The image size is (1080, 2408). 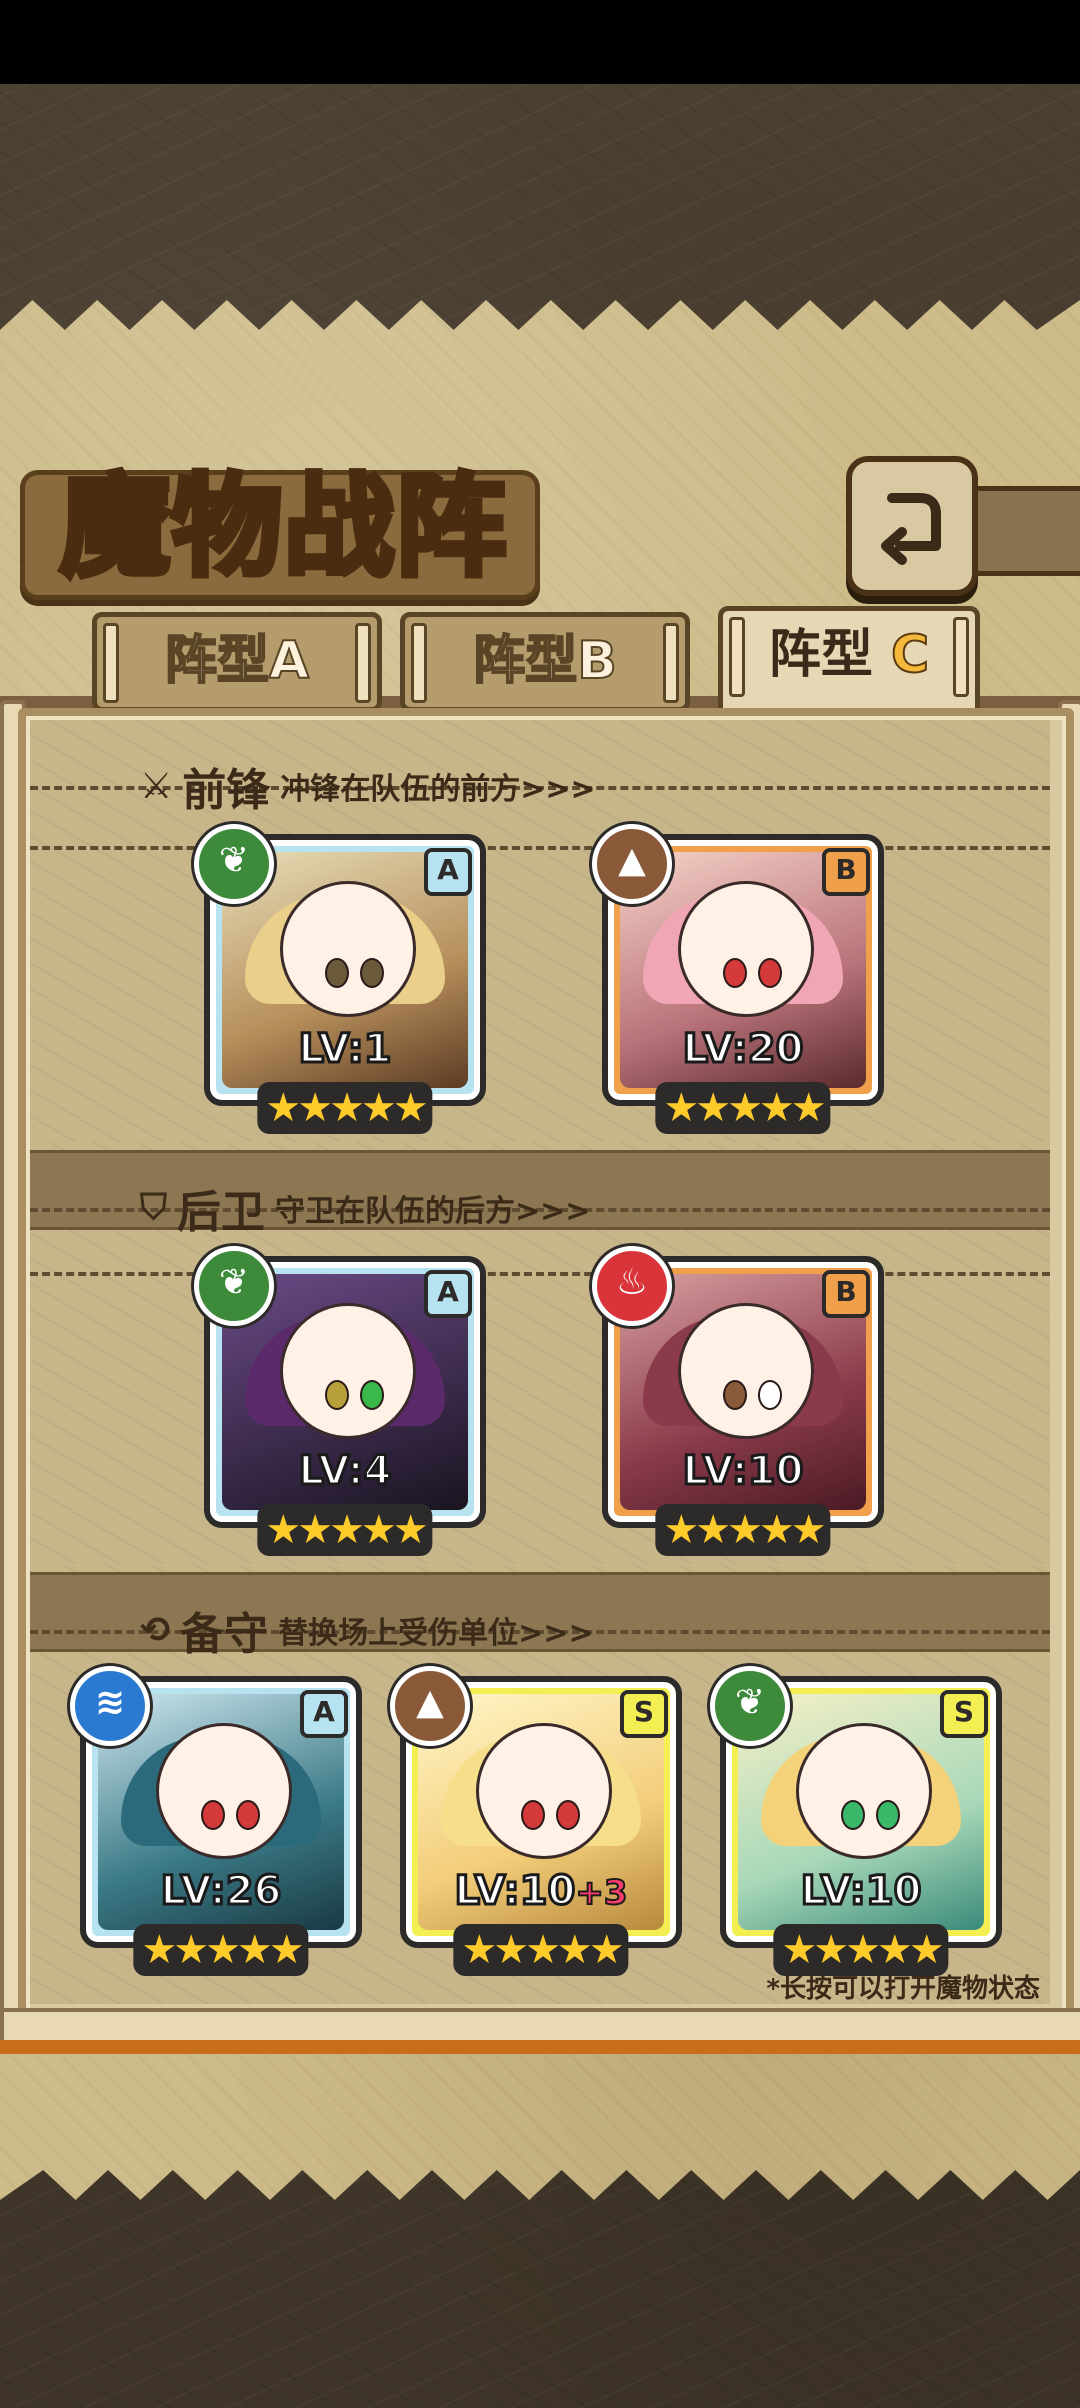 I want to click on section-title: 备守, so click(x=224, y=1634).